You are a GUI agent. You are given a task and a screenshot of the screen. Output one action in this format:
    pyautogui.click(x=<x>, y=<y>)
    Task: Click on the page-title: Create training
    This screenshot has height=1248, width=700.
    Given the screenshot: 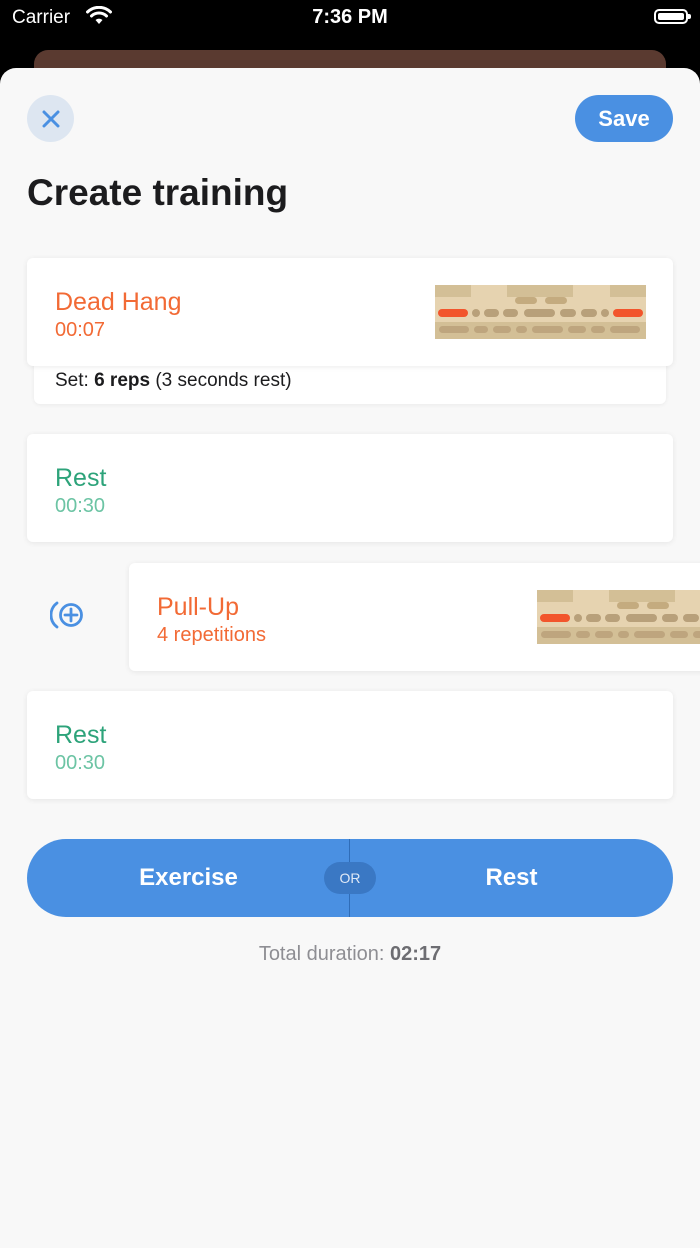 What is the action you would take?
    pyautogui.click(x=158, y=192)
    